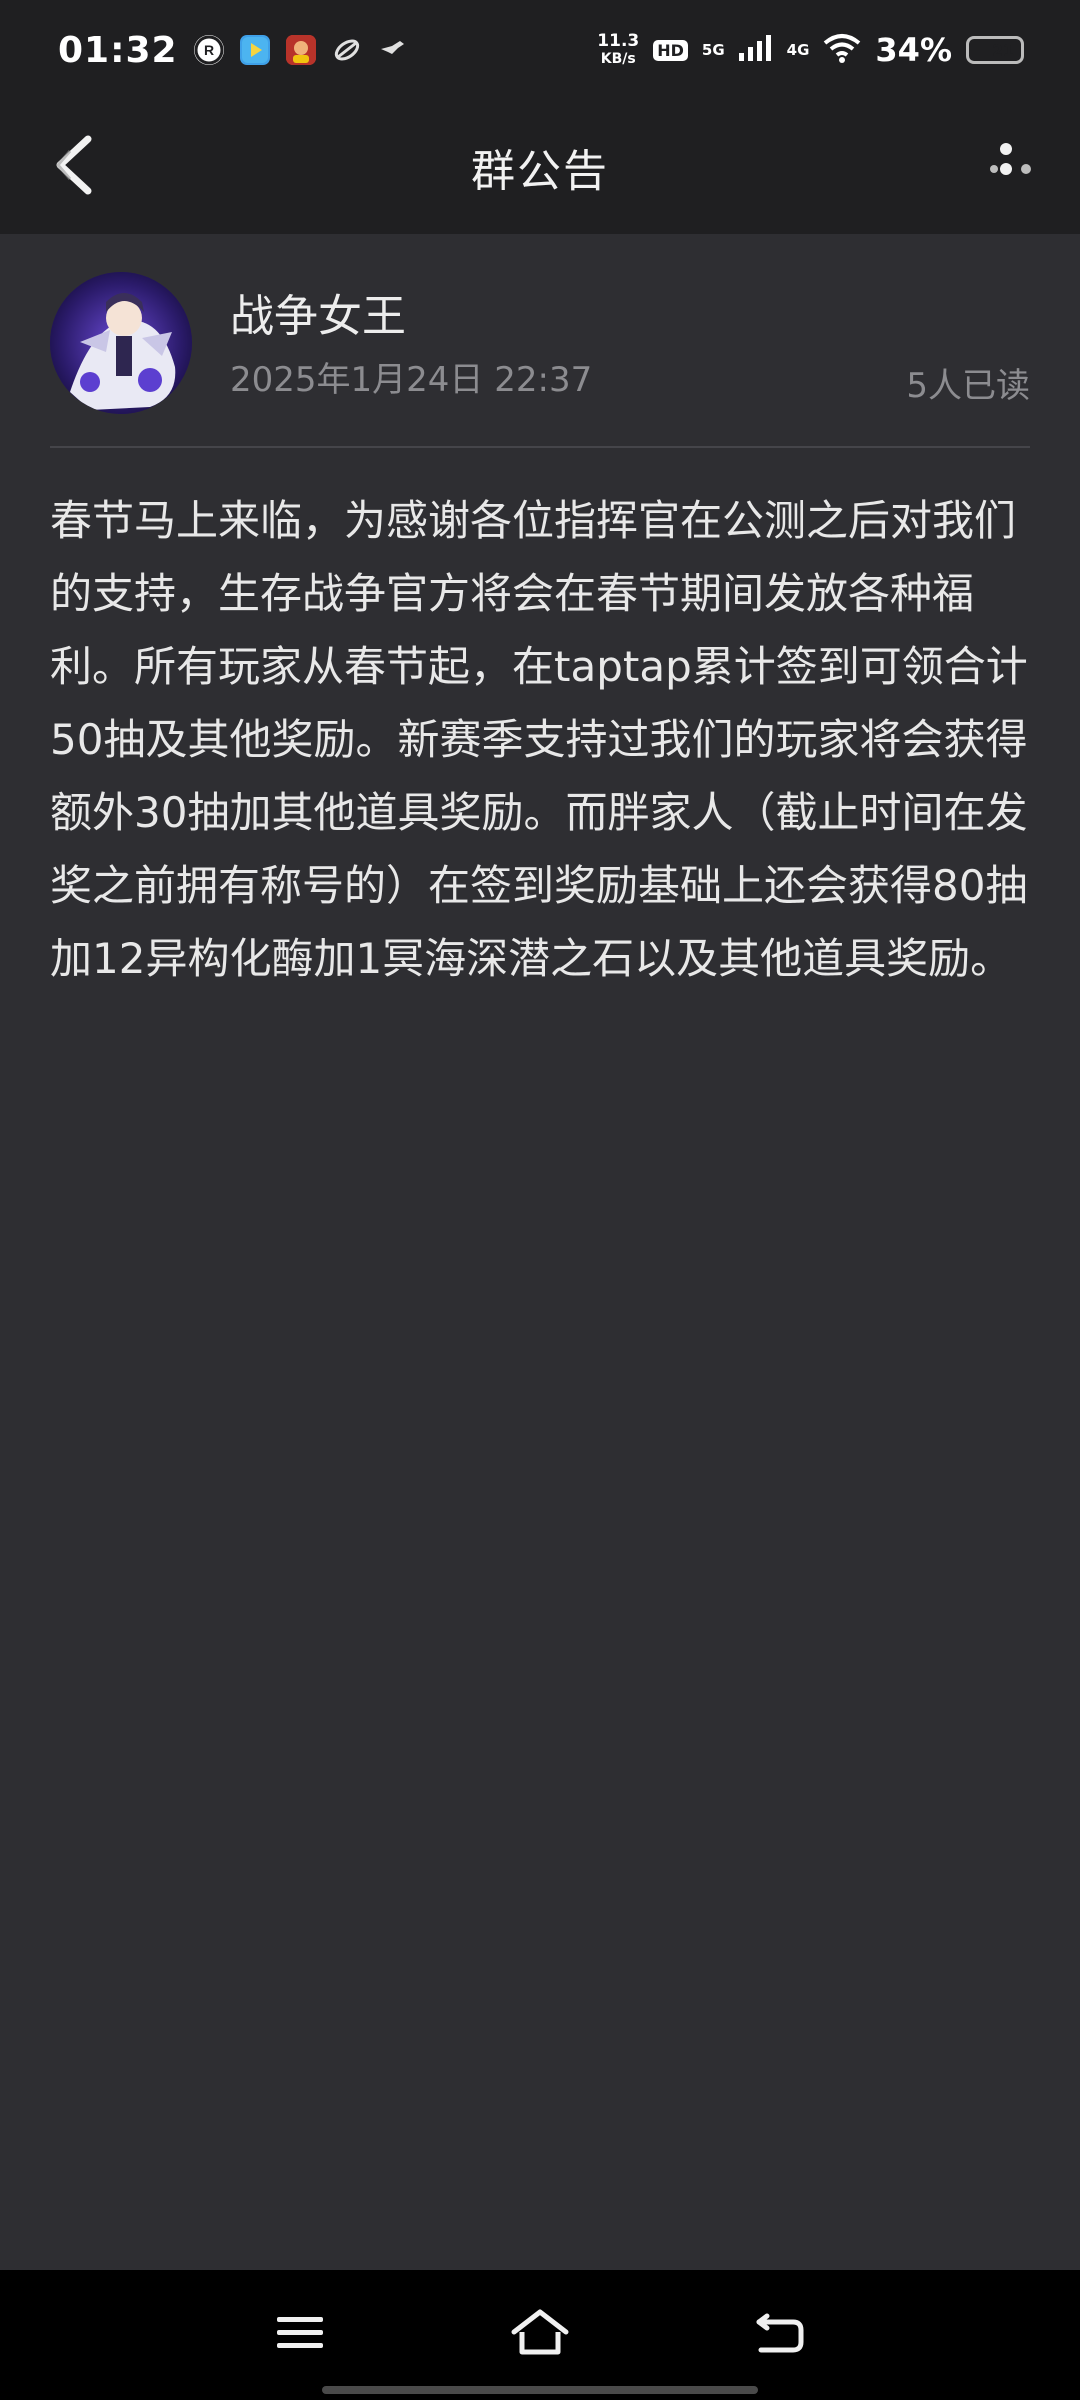 This screenshot has width=1080, height=2400. What do you see at coordinates (233, 50) in the screenshot?
I see `status-left: 01:32 R` at bounding box center [233, 50].